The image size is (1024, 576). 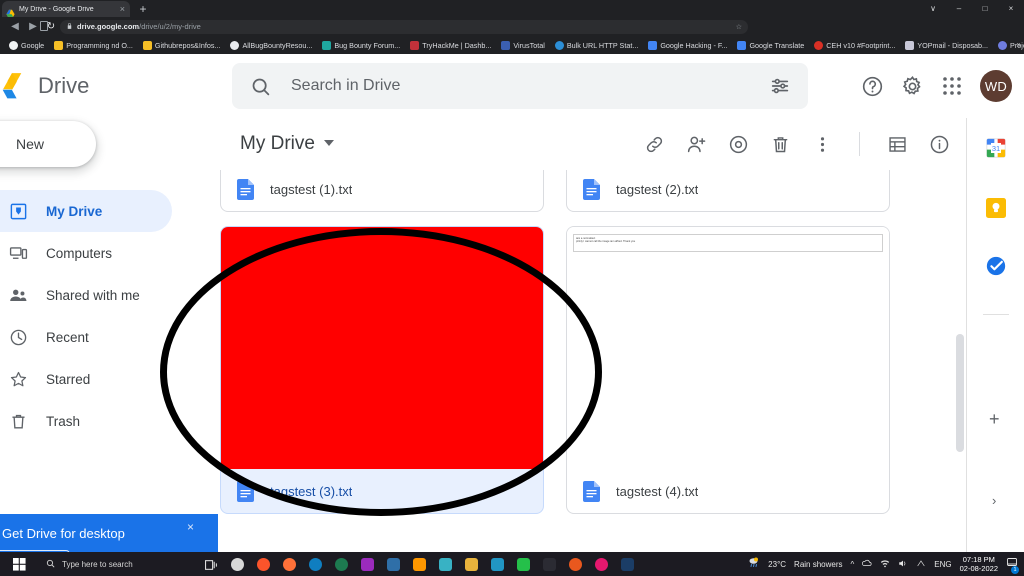 I want to click on expand-panel-icon: ›, so click(x=994, y=500).